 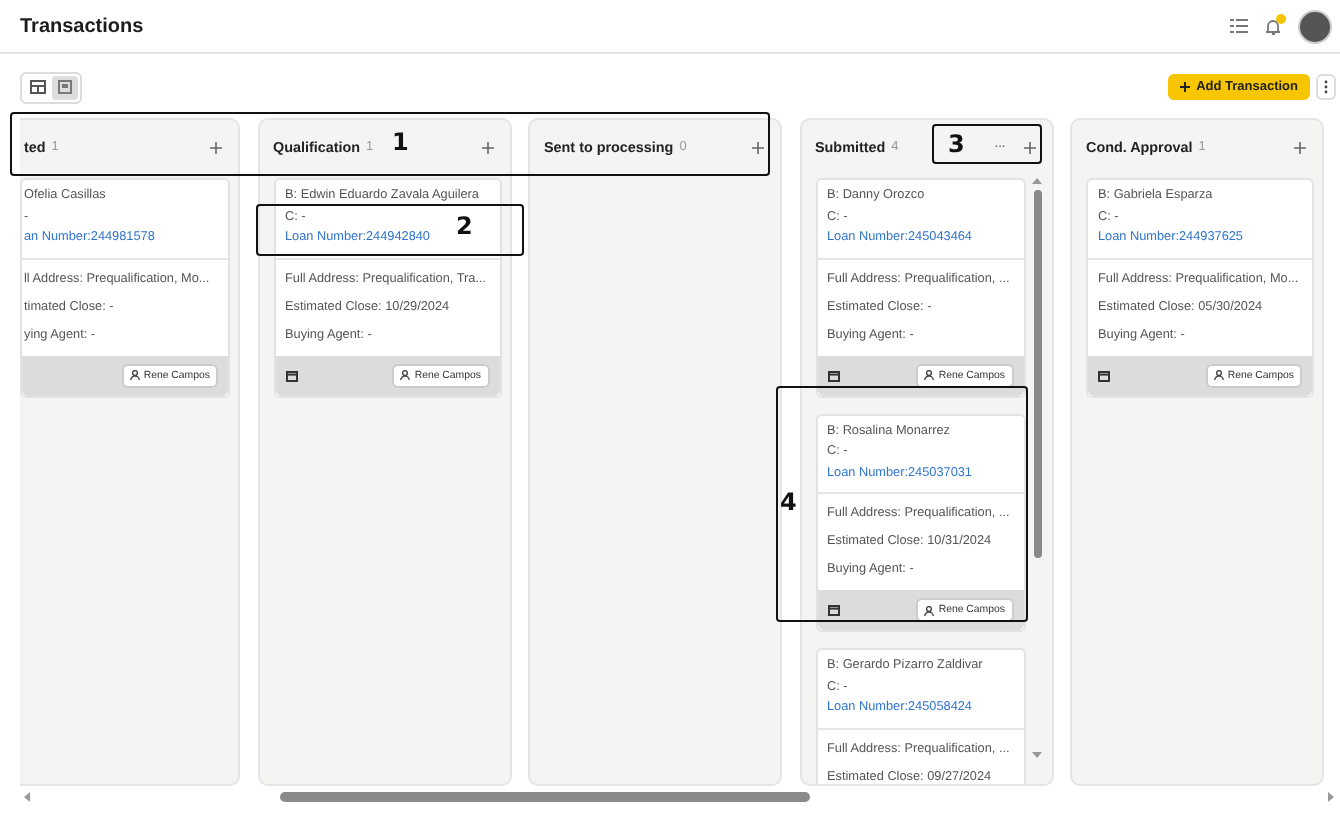 I want to click on table-view-button, so click(x=37, y=87).